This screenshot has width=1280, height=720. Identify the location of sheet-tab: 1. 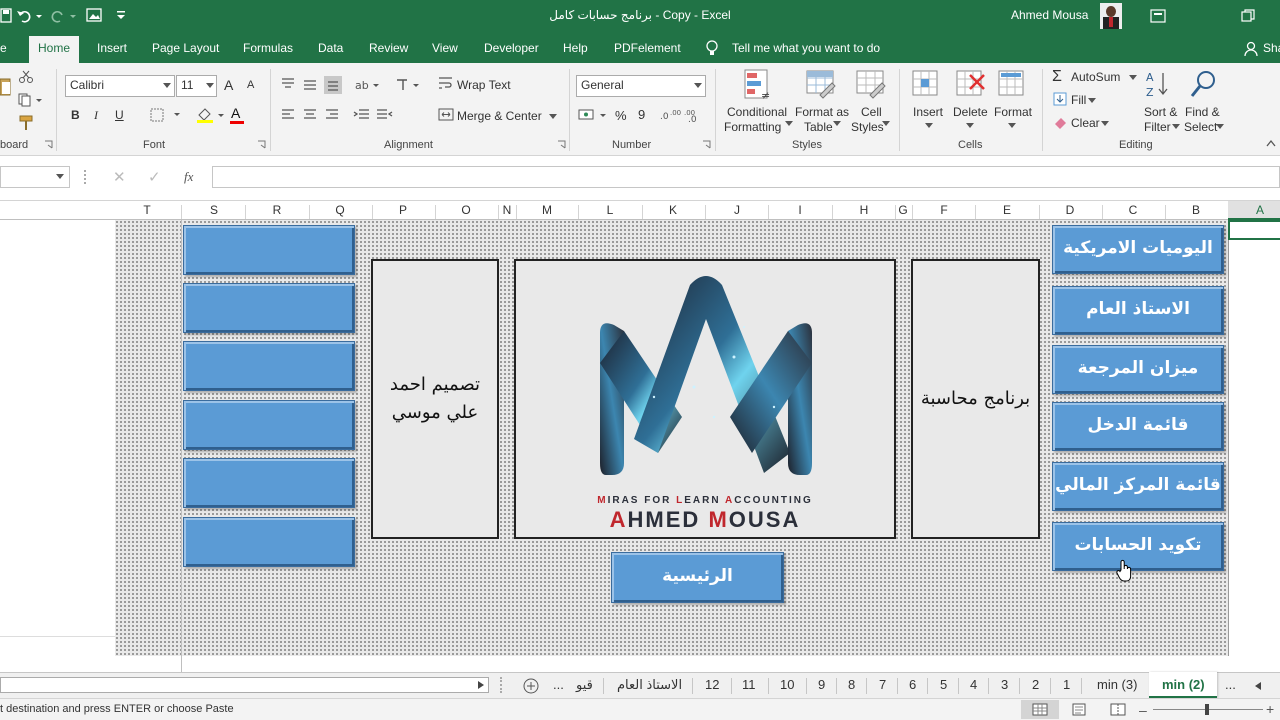
(1066, 684).